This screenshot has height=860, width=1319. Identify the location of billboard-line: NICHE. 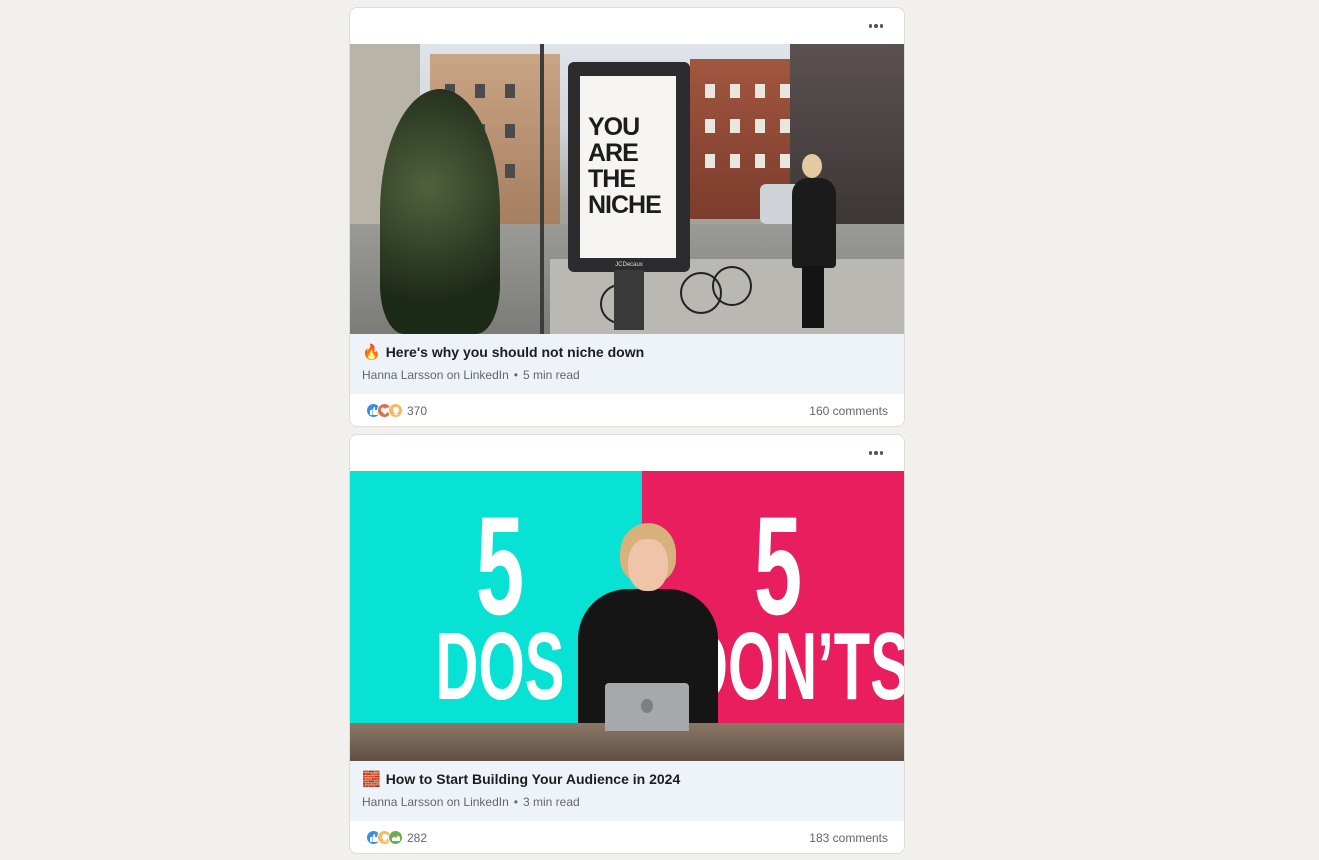
(625, 205).